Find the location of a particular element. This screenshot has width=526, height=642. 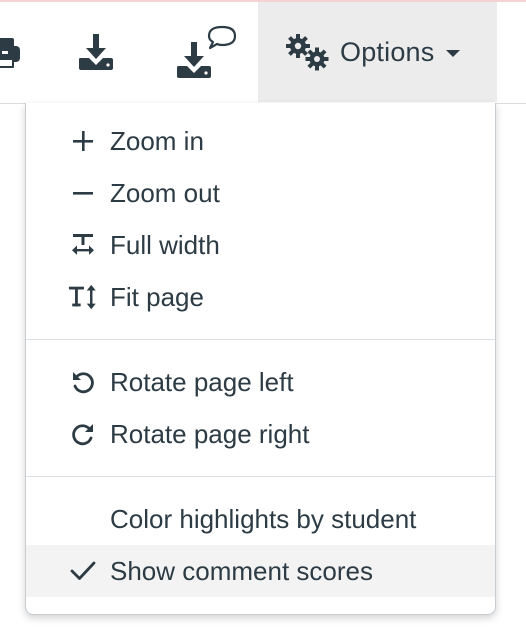

menu-item-zoom-out: Zoom out is located at coordinates (260, 193).